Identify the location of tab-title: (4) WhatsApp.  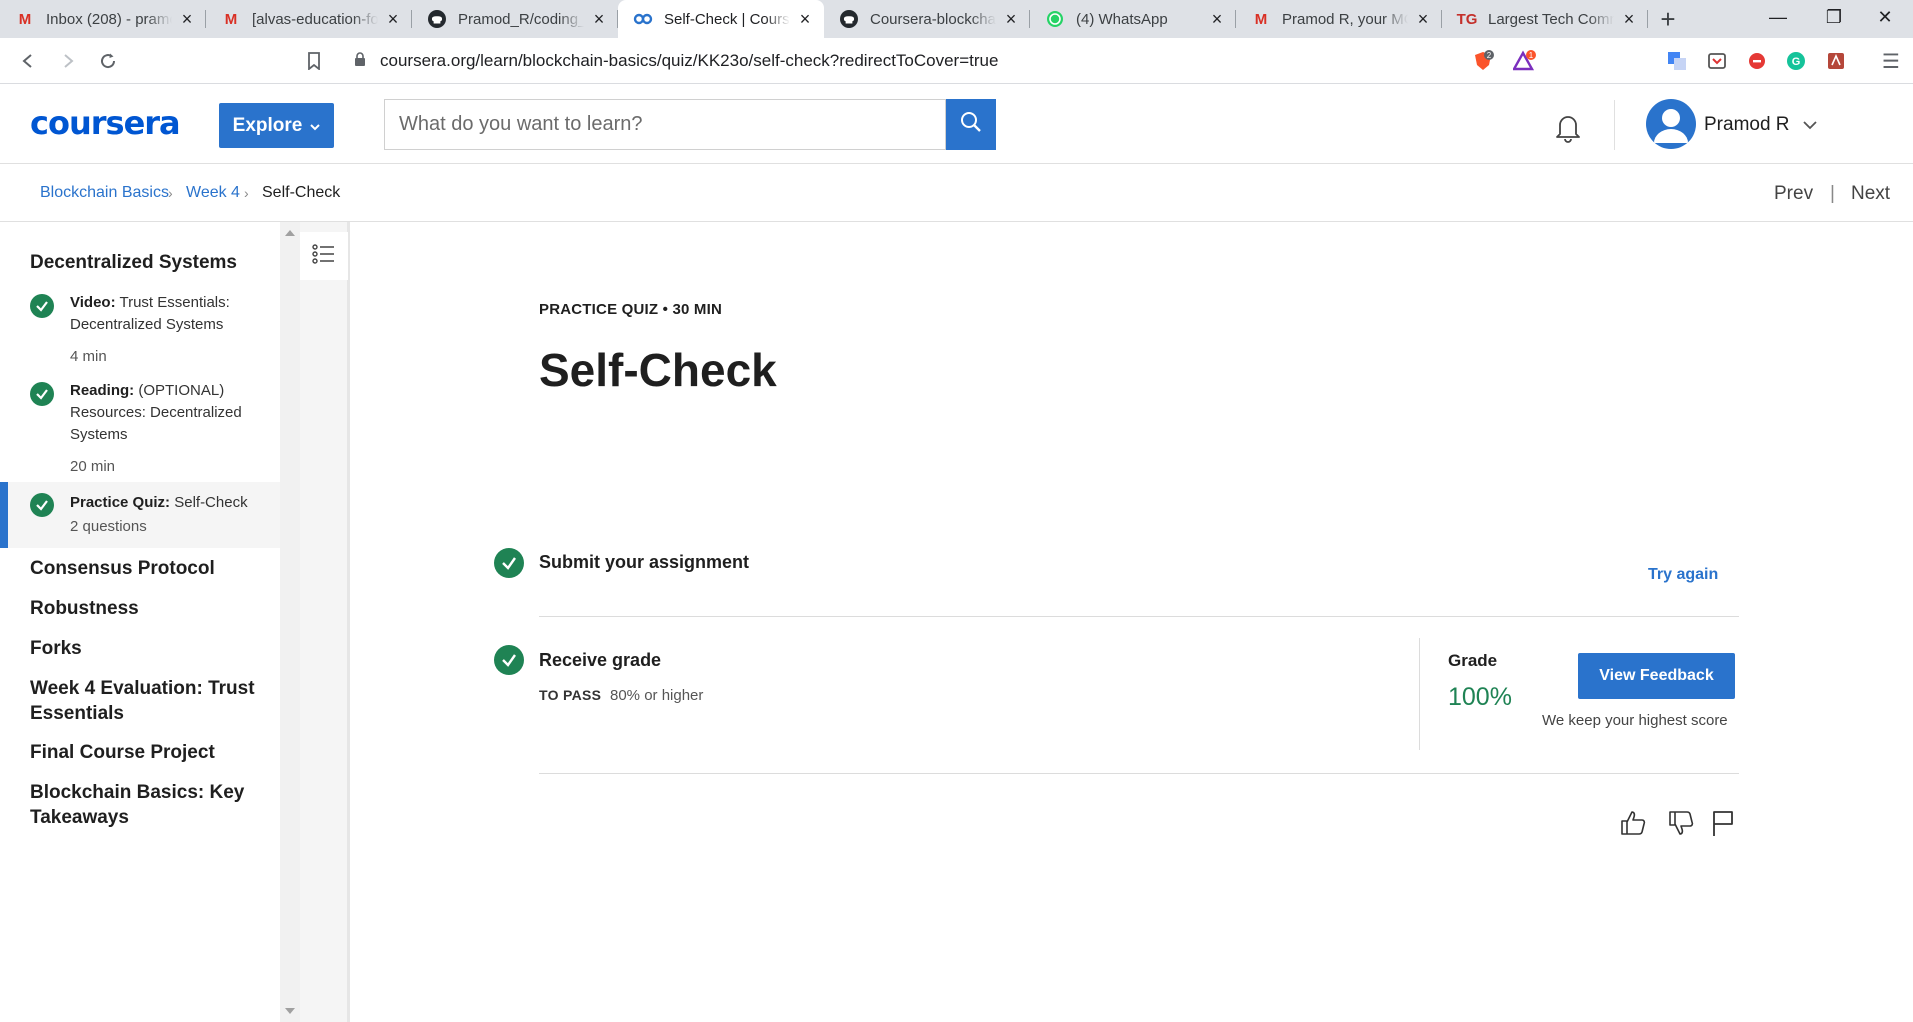
(1122, 19).